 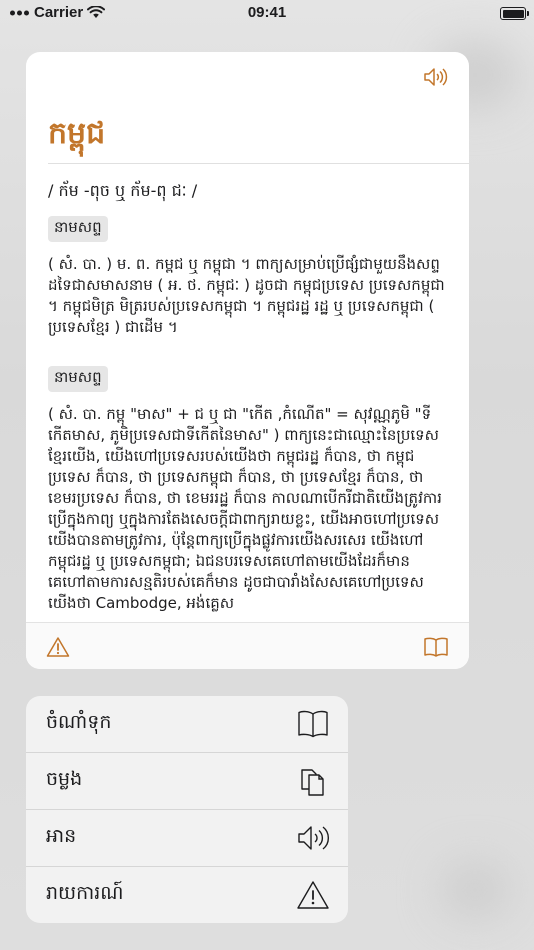 I want to click on menu-item-read-aloud: អាន, so click(x=187, y=838).